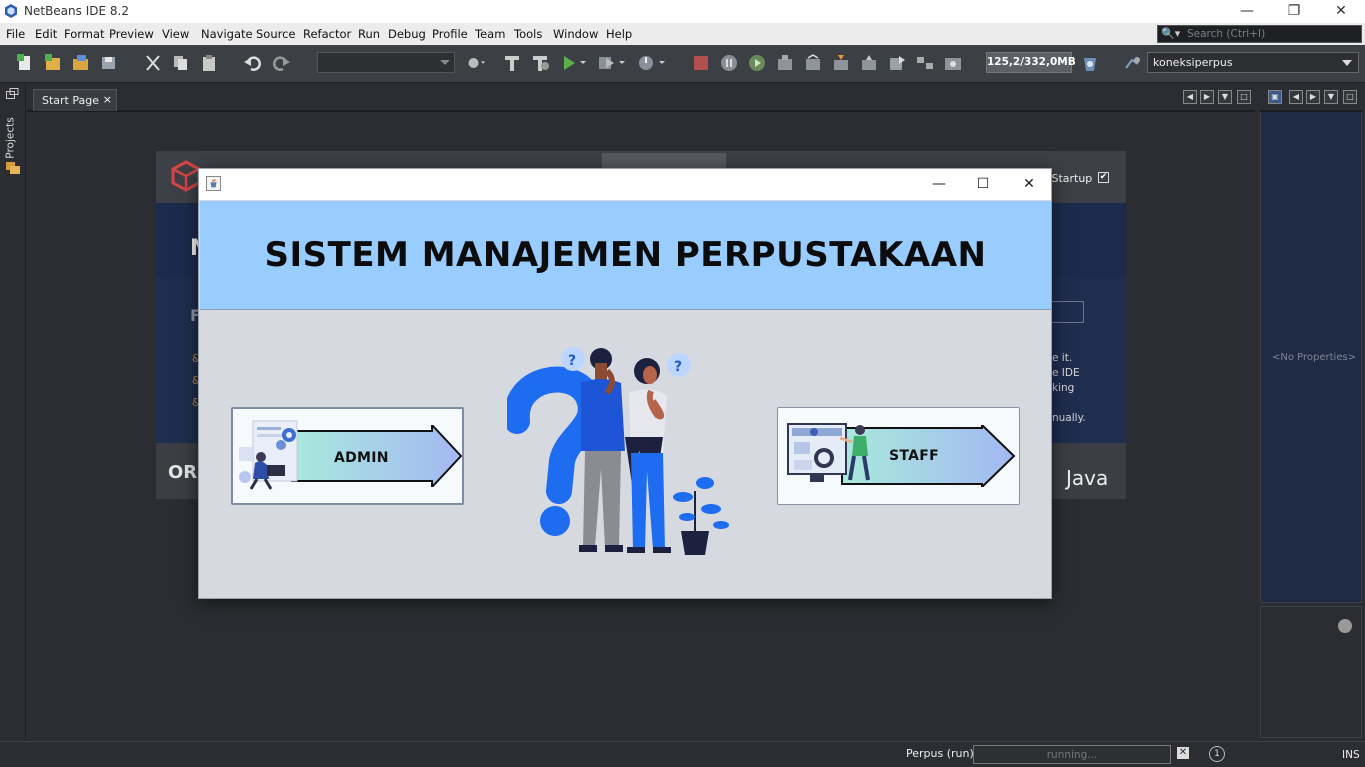 The width and height of the screenshot is (1365, 767). I want to click on menu-file: File, so click(15, 34).